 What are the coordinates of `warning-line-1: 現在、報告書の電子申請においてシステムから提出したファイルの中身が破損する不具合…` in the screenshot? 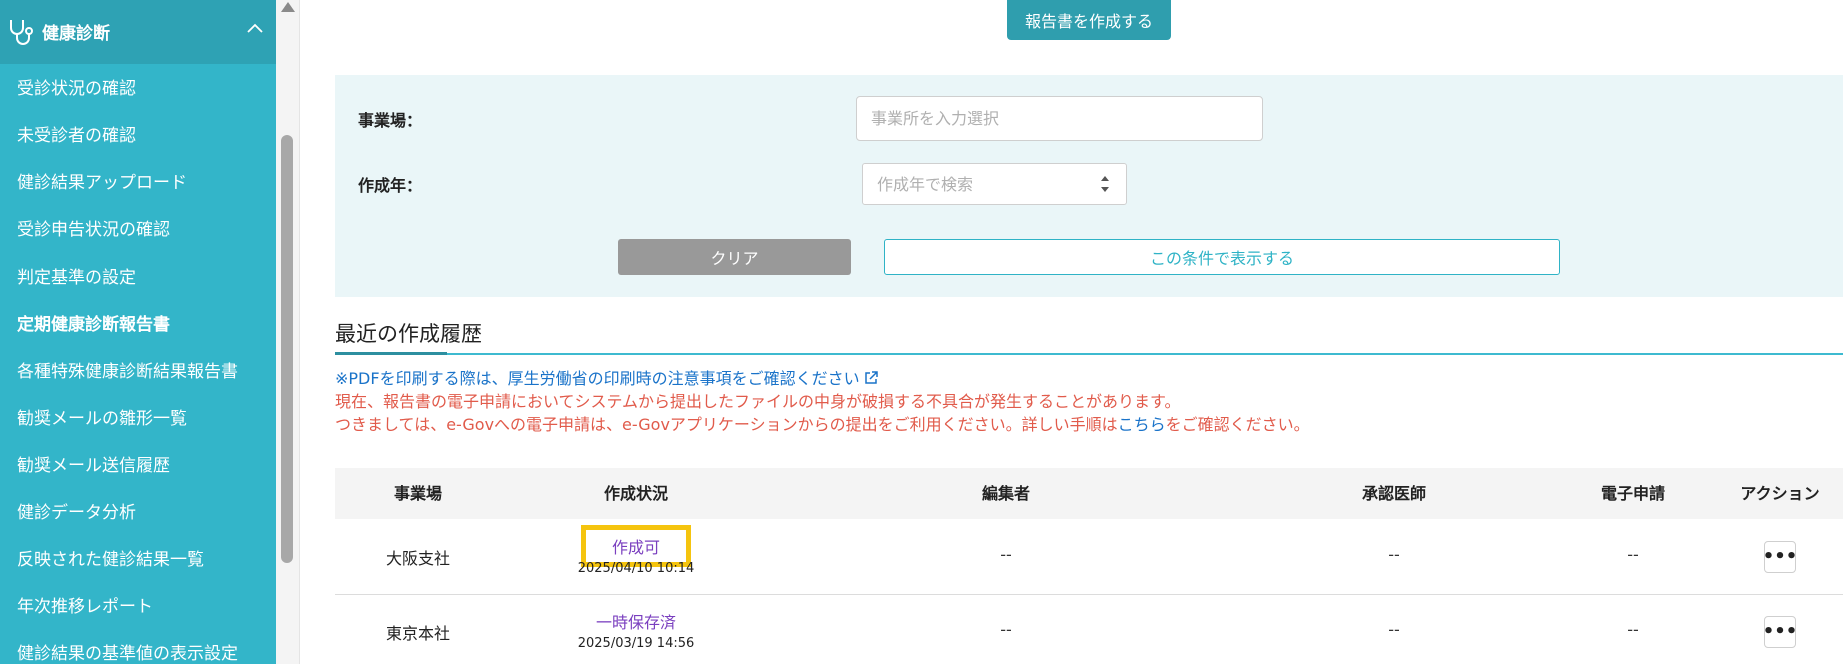 It's located at (758, 401).